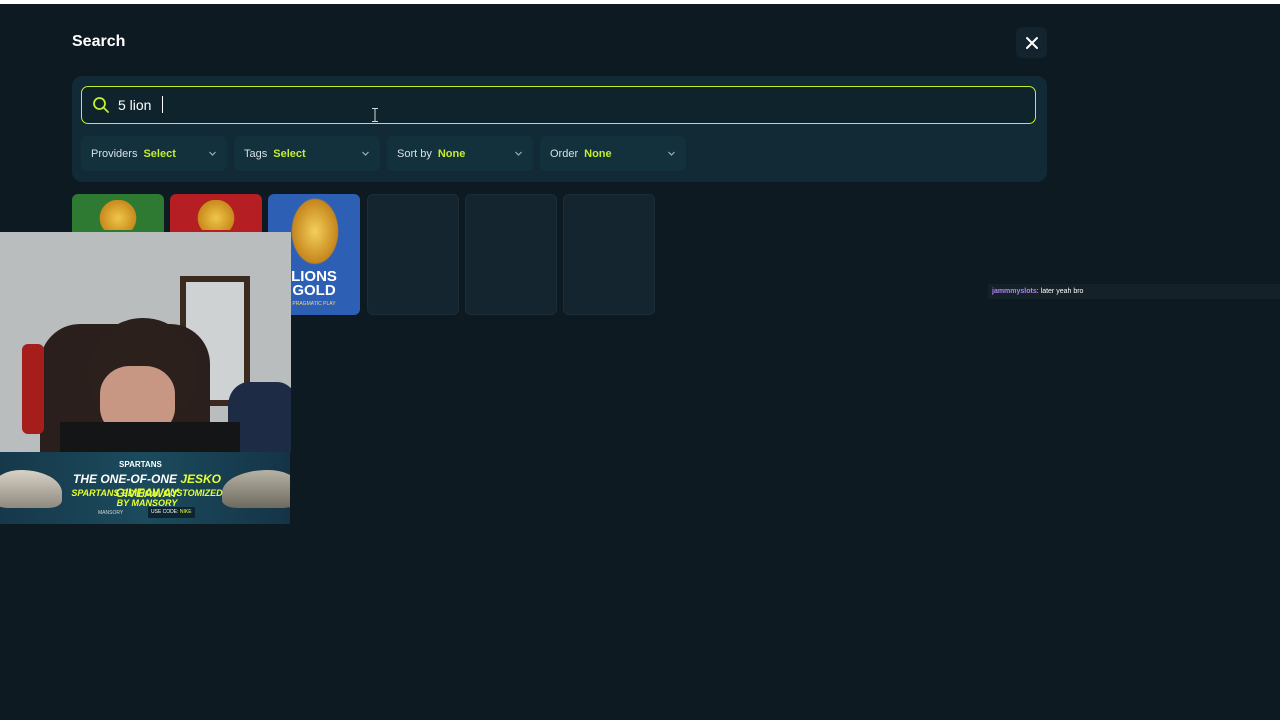  Describe the element at coordinates (147, 498) in the screenshot. I see `banner-subline: SPARTANS EDITION. CUSTOMIZED BY MANSORY` at that location.